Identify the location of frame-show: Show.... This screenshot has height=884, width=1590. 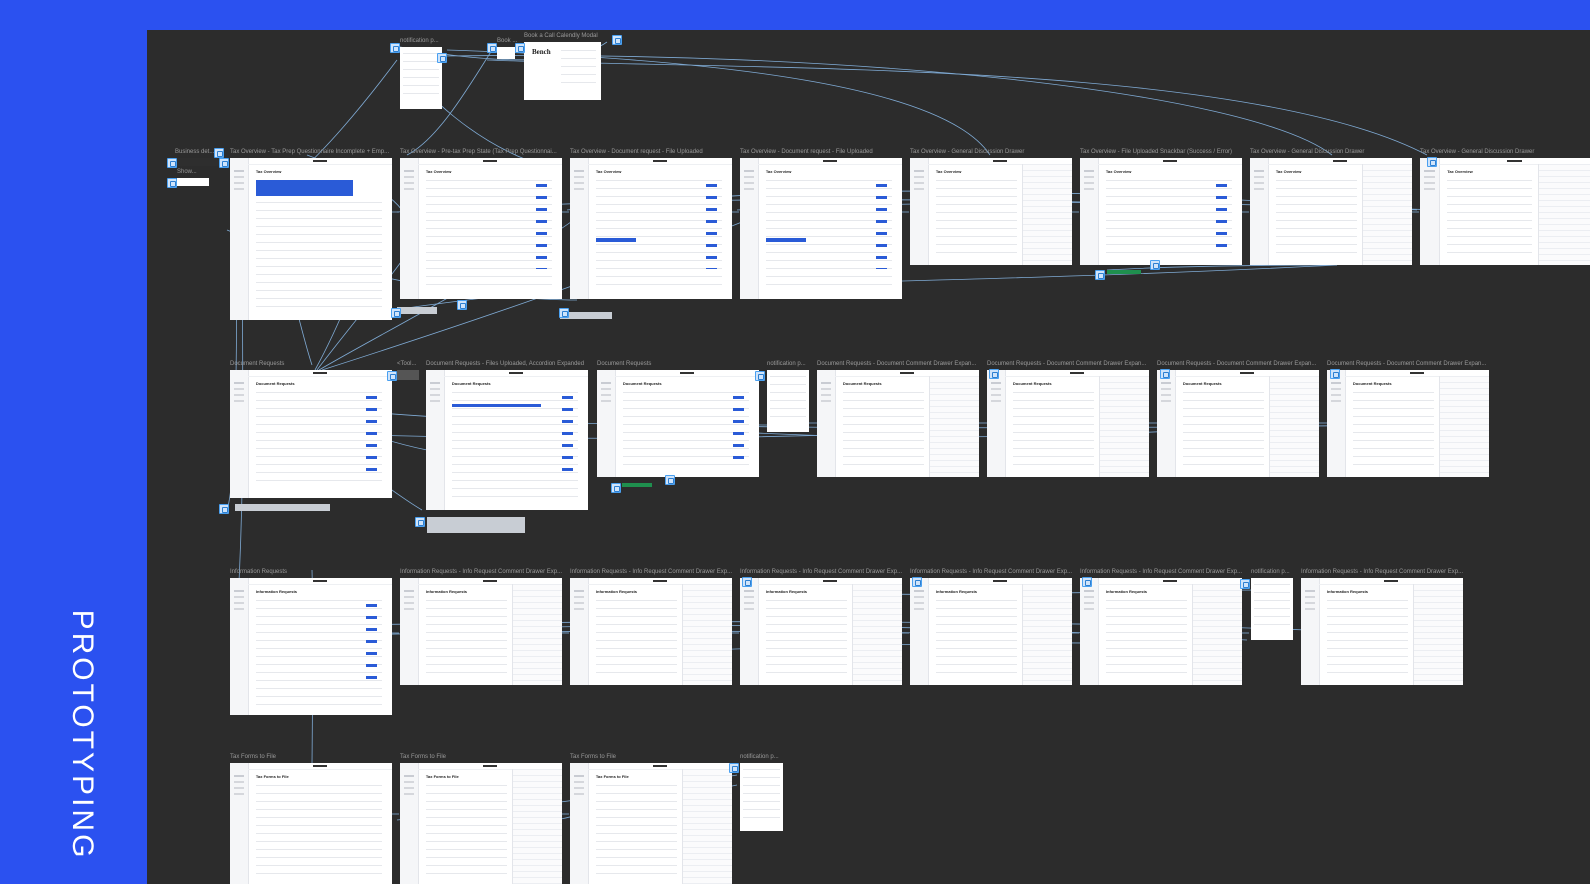
(193, 177).